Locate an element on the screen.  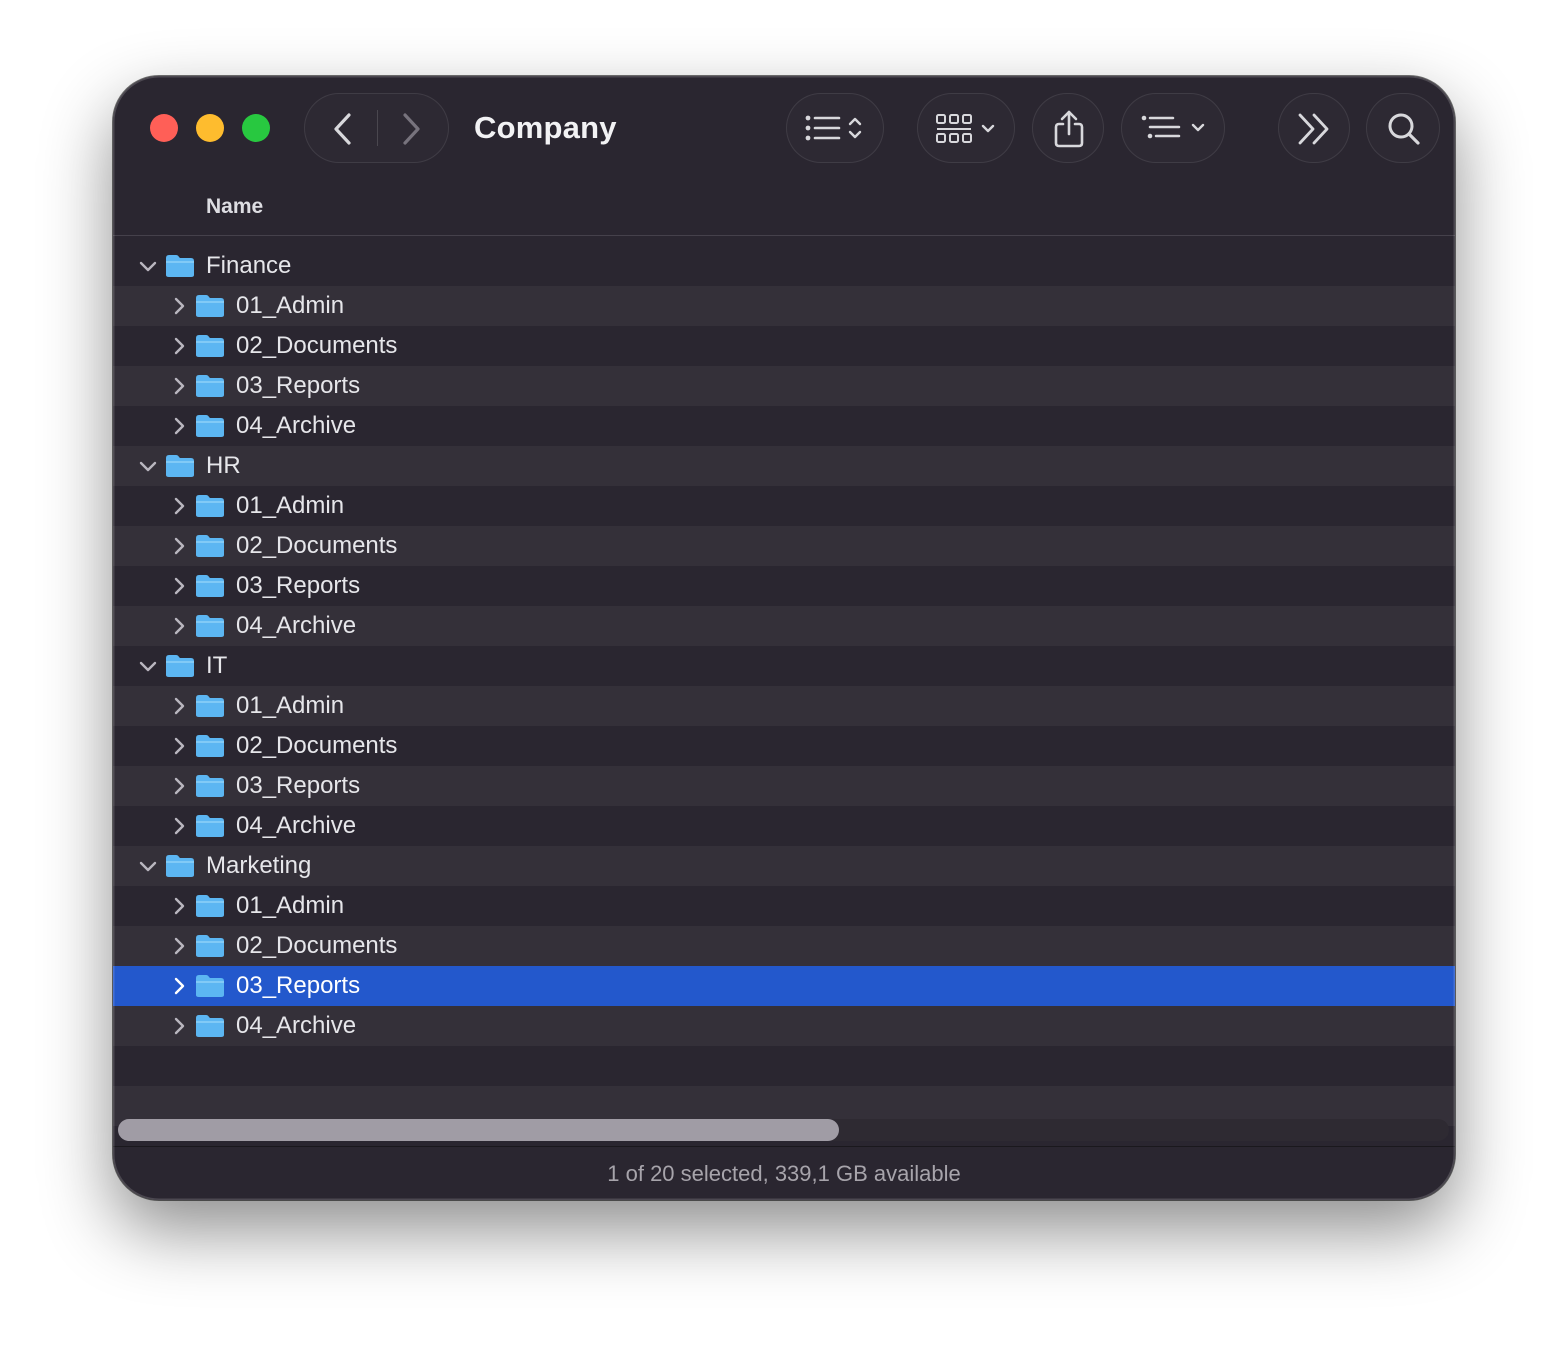
group-by-button is located at coordinates (1173, 128).